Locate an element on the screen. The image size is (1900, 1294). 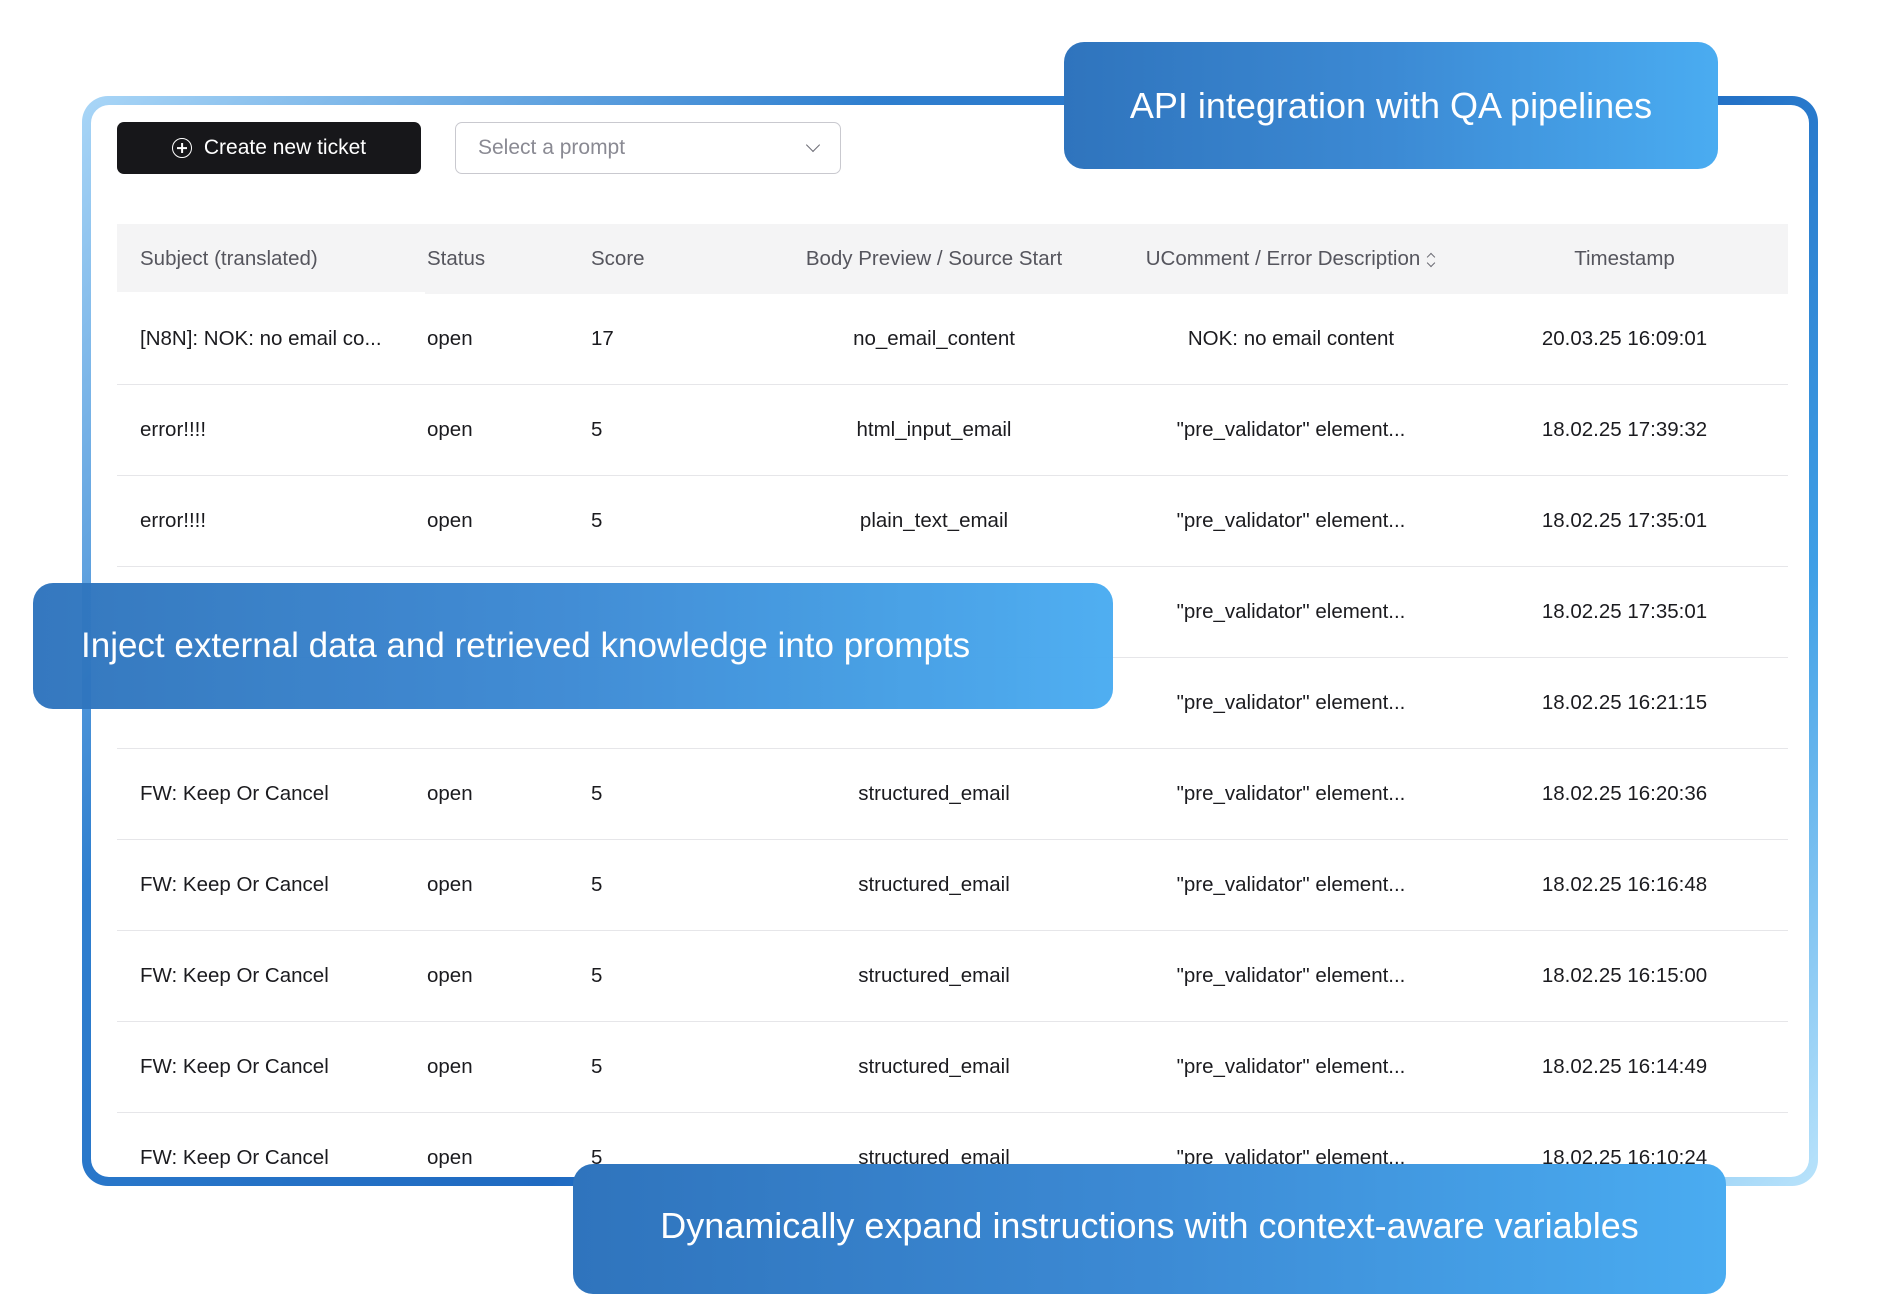
sort-icon is located at coordinates (1431, 260).